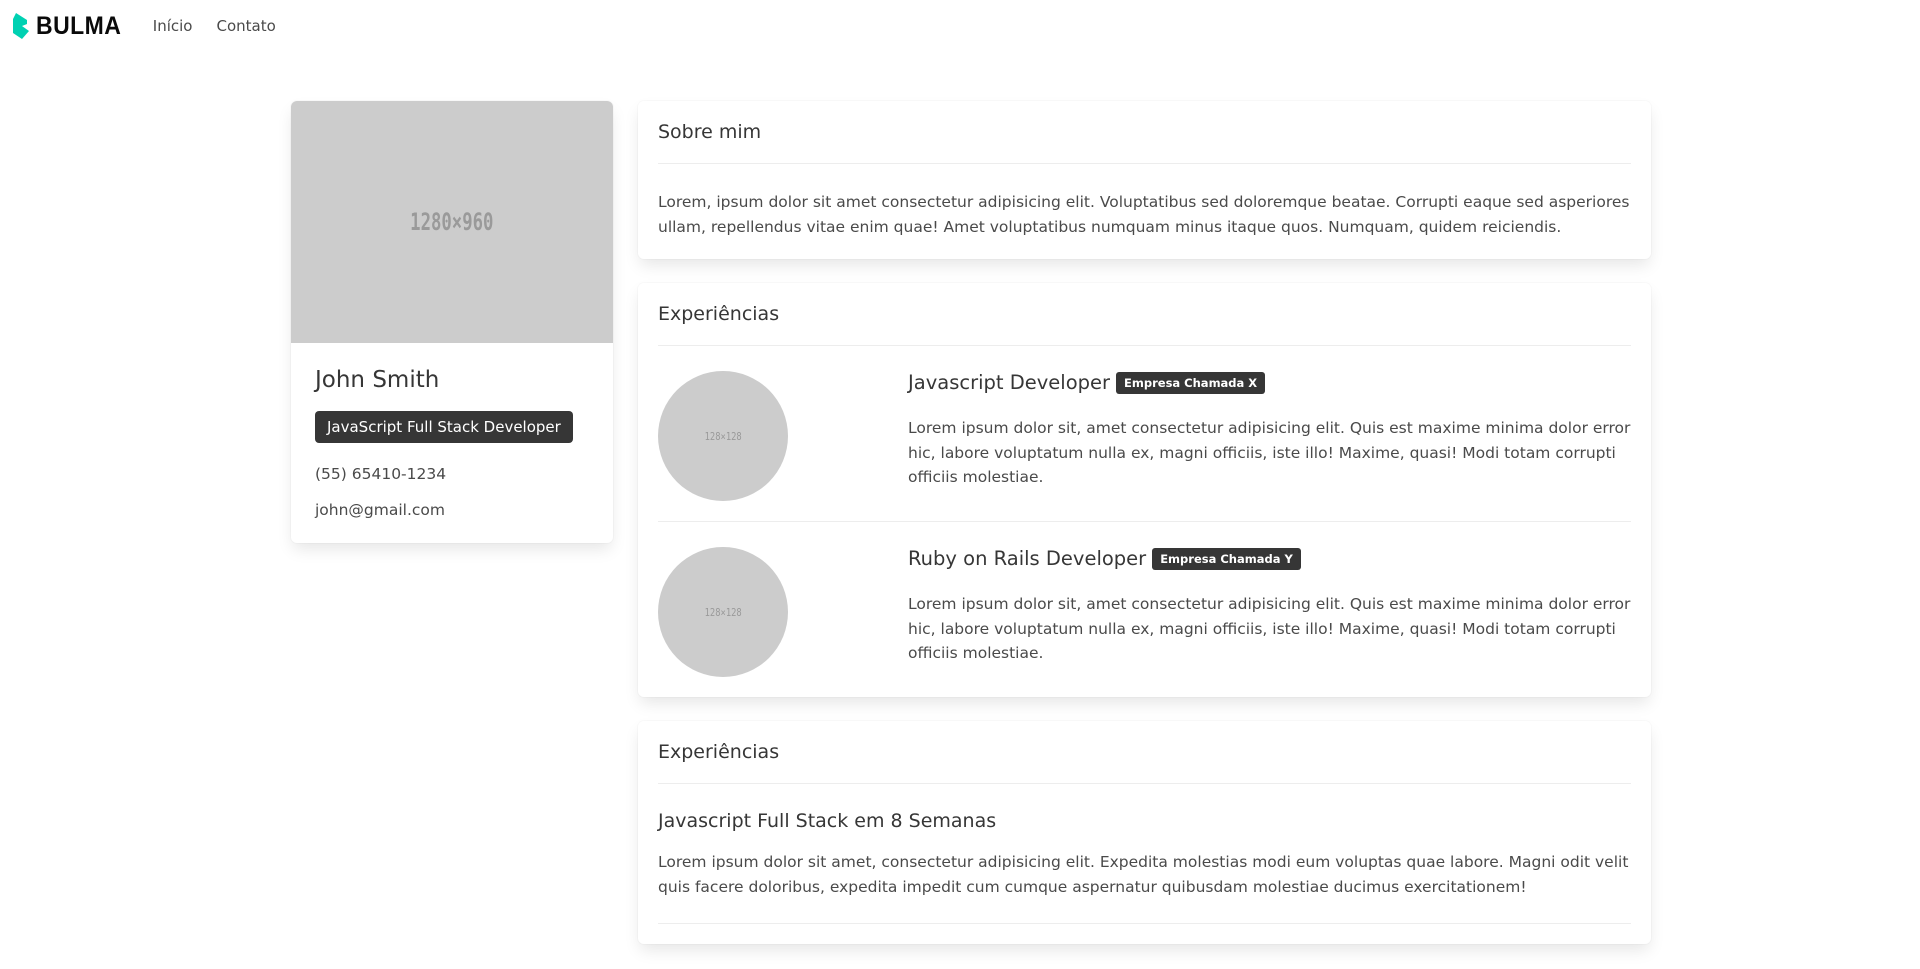  I want to click on brand-link: BULMA, so click(70, 26).